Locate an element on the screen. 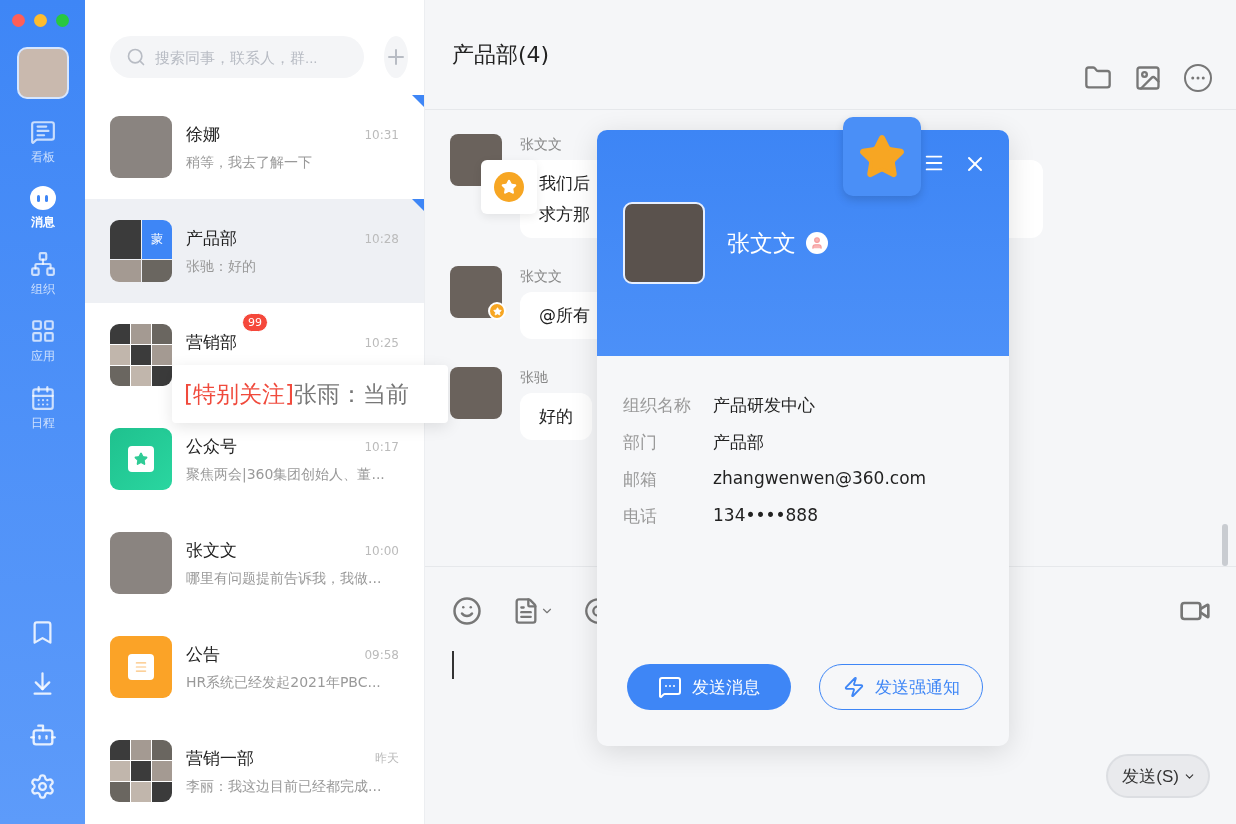 This screenshot has height=824, width=1236. conversation-time: 10:00 is located at coordinates (381, 550).